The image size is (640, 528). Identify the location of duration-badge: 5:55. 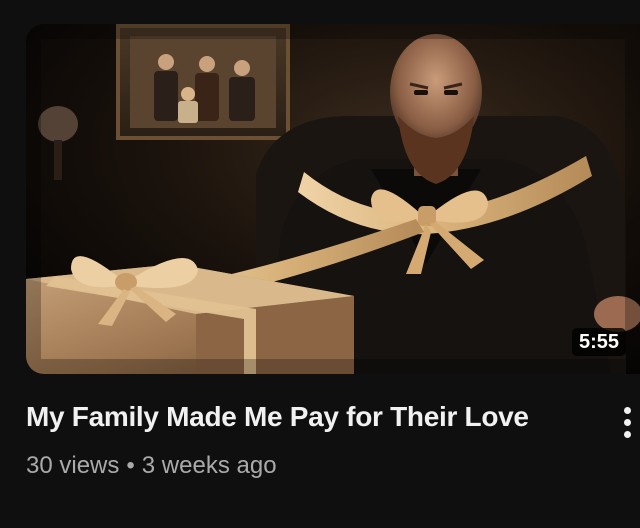
(598, 342).